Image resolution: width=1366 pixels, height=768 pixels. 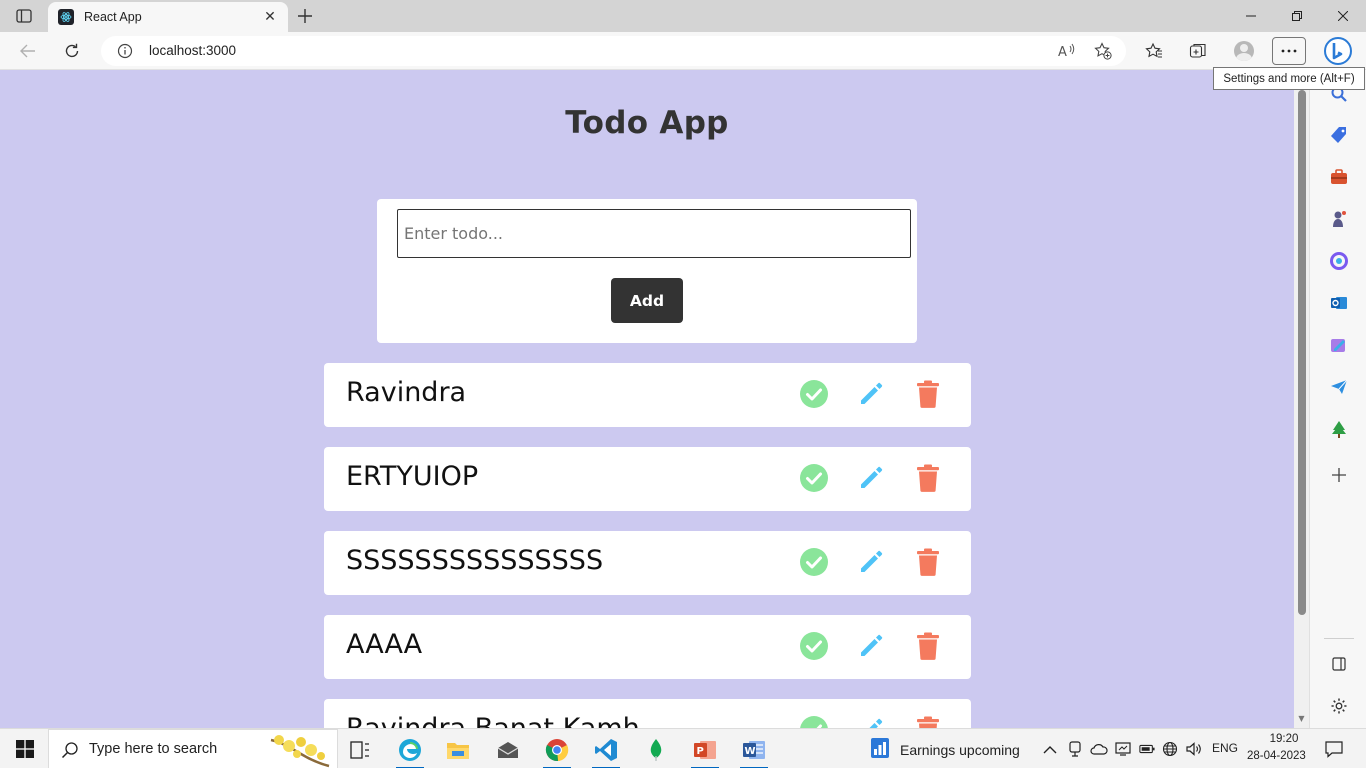 What do you see at coordinates (1343, 16) in the screenshot?
I see `close-window-icon` at bounding box center [1343, 16].